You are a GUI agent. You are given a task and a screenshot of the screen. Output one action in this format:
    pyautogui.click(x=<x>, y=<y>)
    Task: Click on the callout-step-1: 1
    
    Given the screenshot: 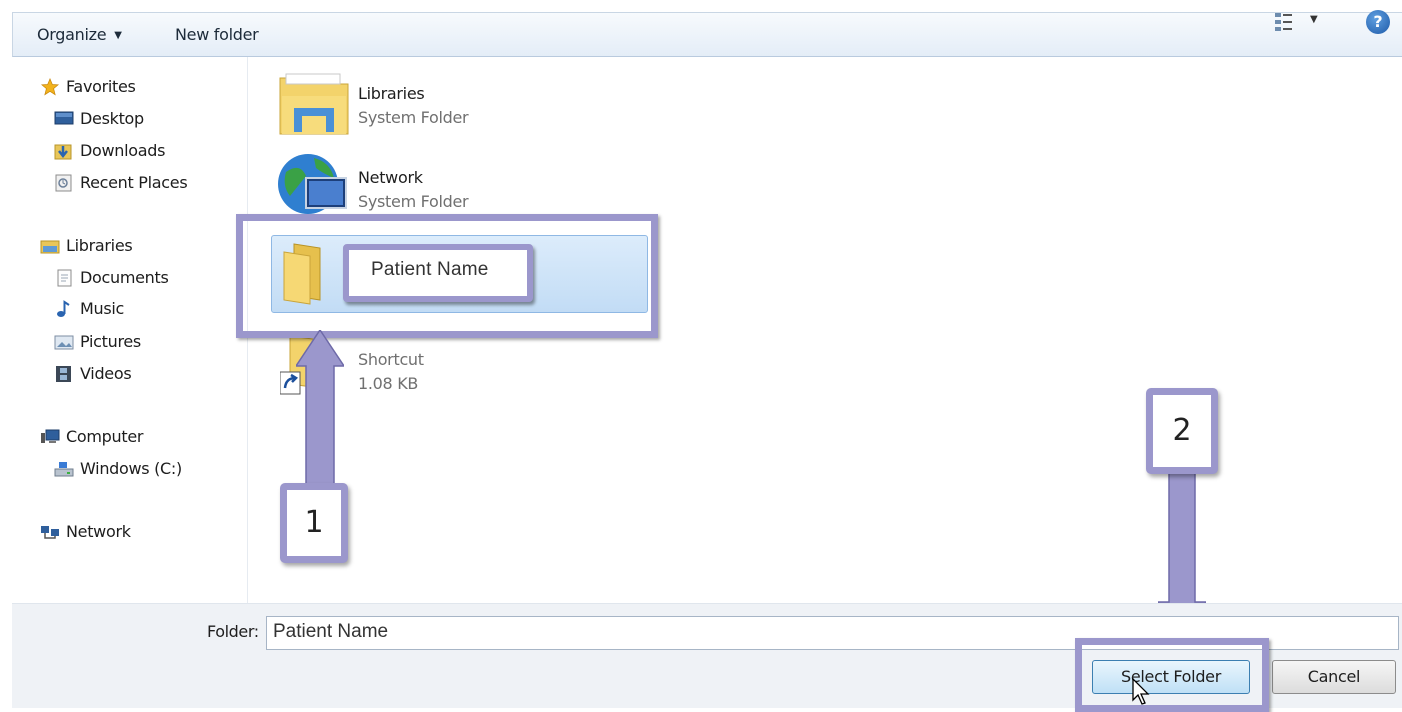 What is the action you would take?
    pyautogui.click(x=314, y=523)
    